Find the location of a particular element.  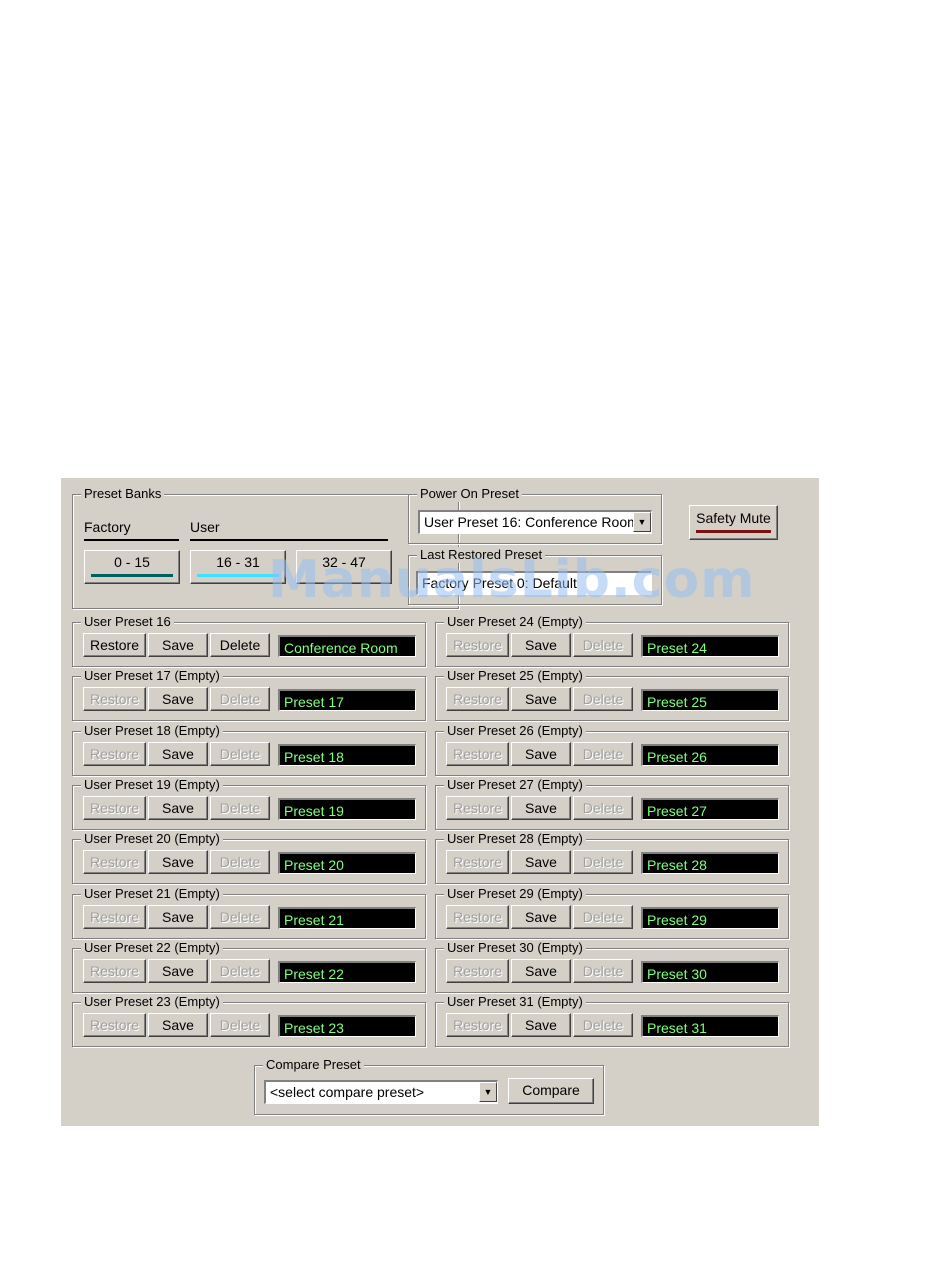

preset-name-field: Preset 30 is located at coordinates (710, 971).